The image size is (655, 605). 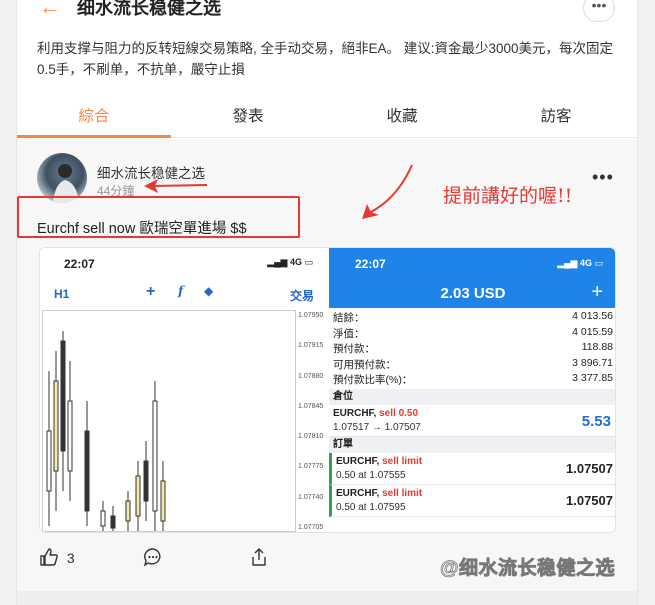 What do you see at coordinates (597, 347) in the screenshot?
I see `account-row-value: 118.88` at bounding box center [597, 347].